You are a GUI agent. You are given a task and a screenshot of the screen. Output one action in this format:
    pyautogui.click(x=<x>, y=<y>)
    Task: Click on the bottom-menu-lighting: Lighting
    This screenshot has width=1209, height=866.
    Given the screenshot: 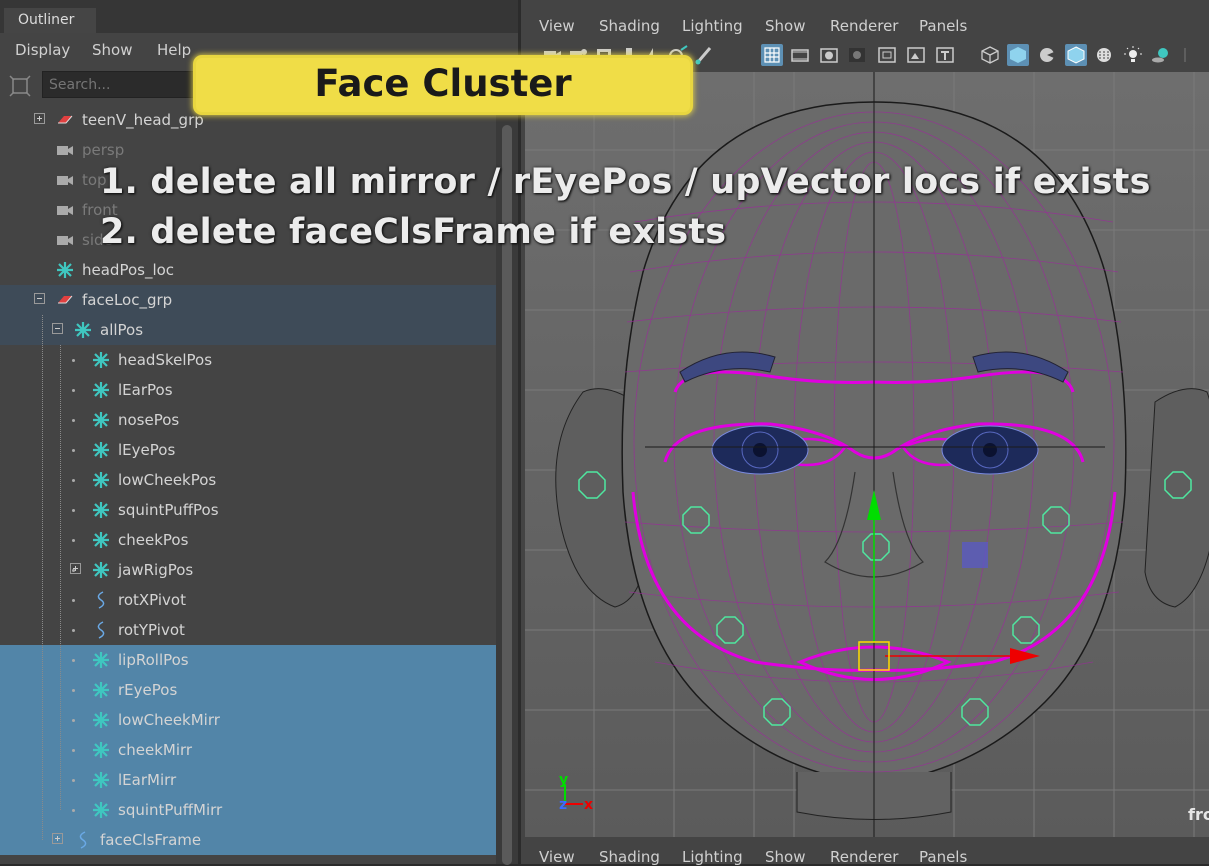 What is the action you would take?
    pyautogui.click(x=712, y=857)
    